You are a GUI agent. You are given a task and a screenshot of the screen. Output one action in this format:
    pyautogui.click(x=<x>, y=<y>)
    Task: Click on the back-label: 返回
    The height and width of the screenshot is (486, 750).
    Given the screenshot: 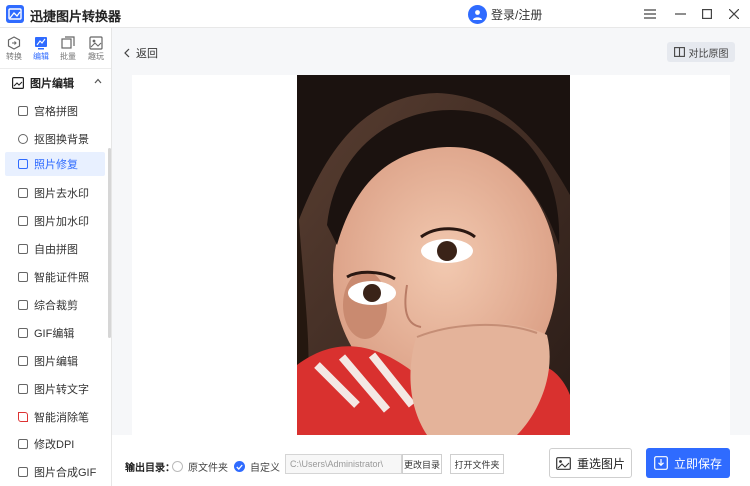 What is the action you would take?
    pyautogui.click(x=147, y=54)
    